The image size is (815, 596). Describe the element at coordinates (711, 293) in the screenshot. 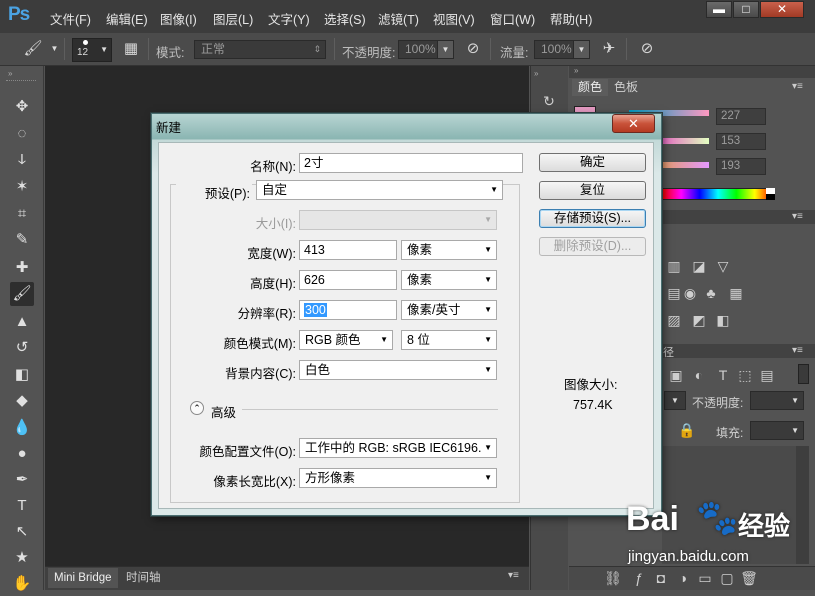

I see `channel-mixer-icon: ♣` at that location.